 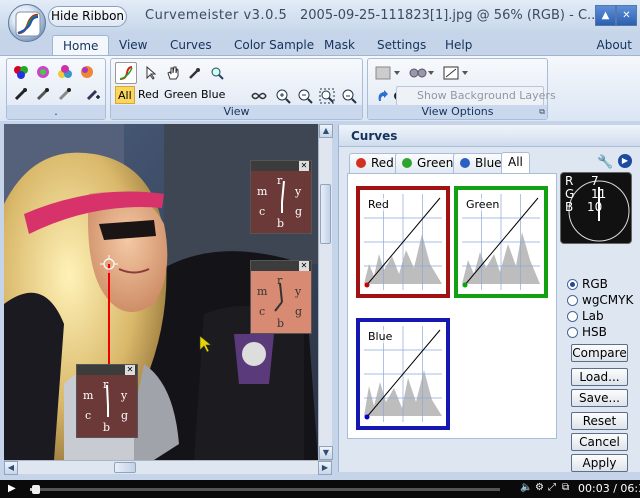 What do you see at coordinates (572, 316) in the screenshot?
I see `radio-dot` at bounding box center [572, 316].